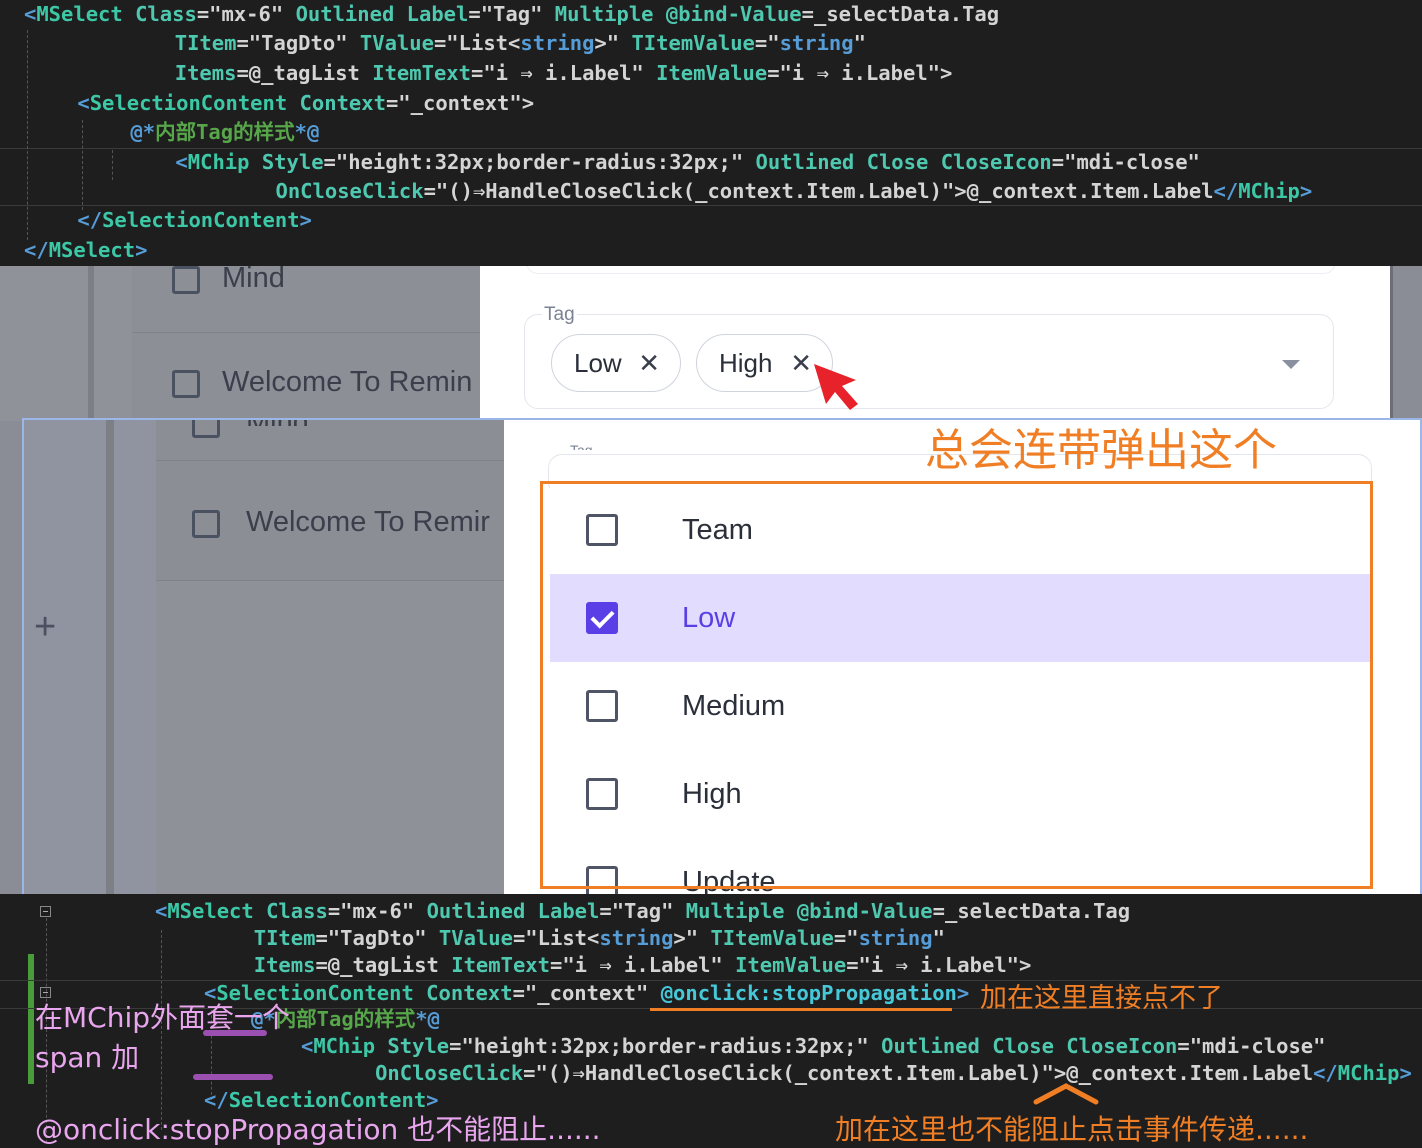 The width and height of the screenshot is (1422, 1148). What do you see at coordinates (188, 103) in the screenshot?
I see `code-token: SelectionContent` at bounding box center [188, 103].